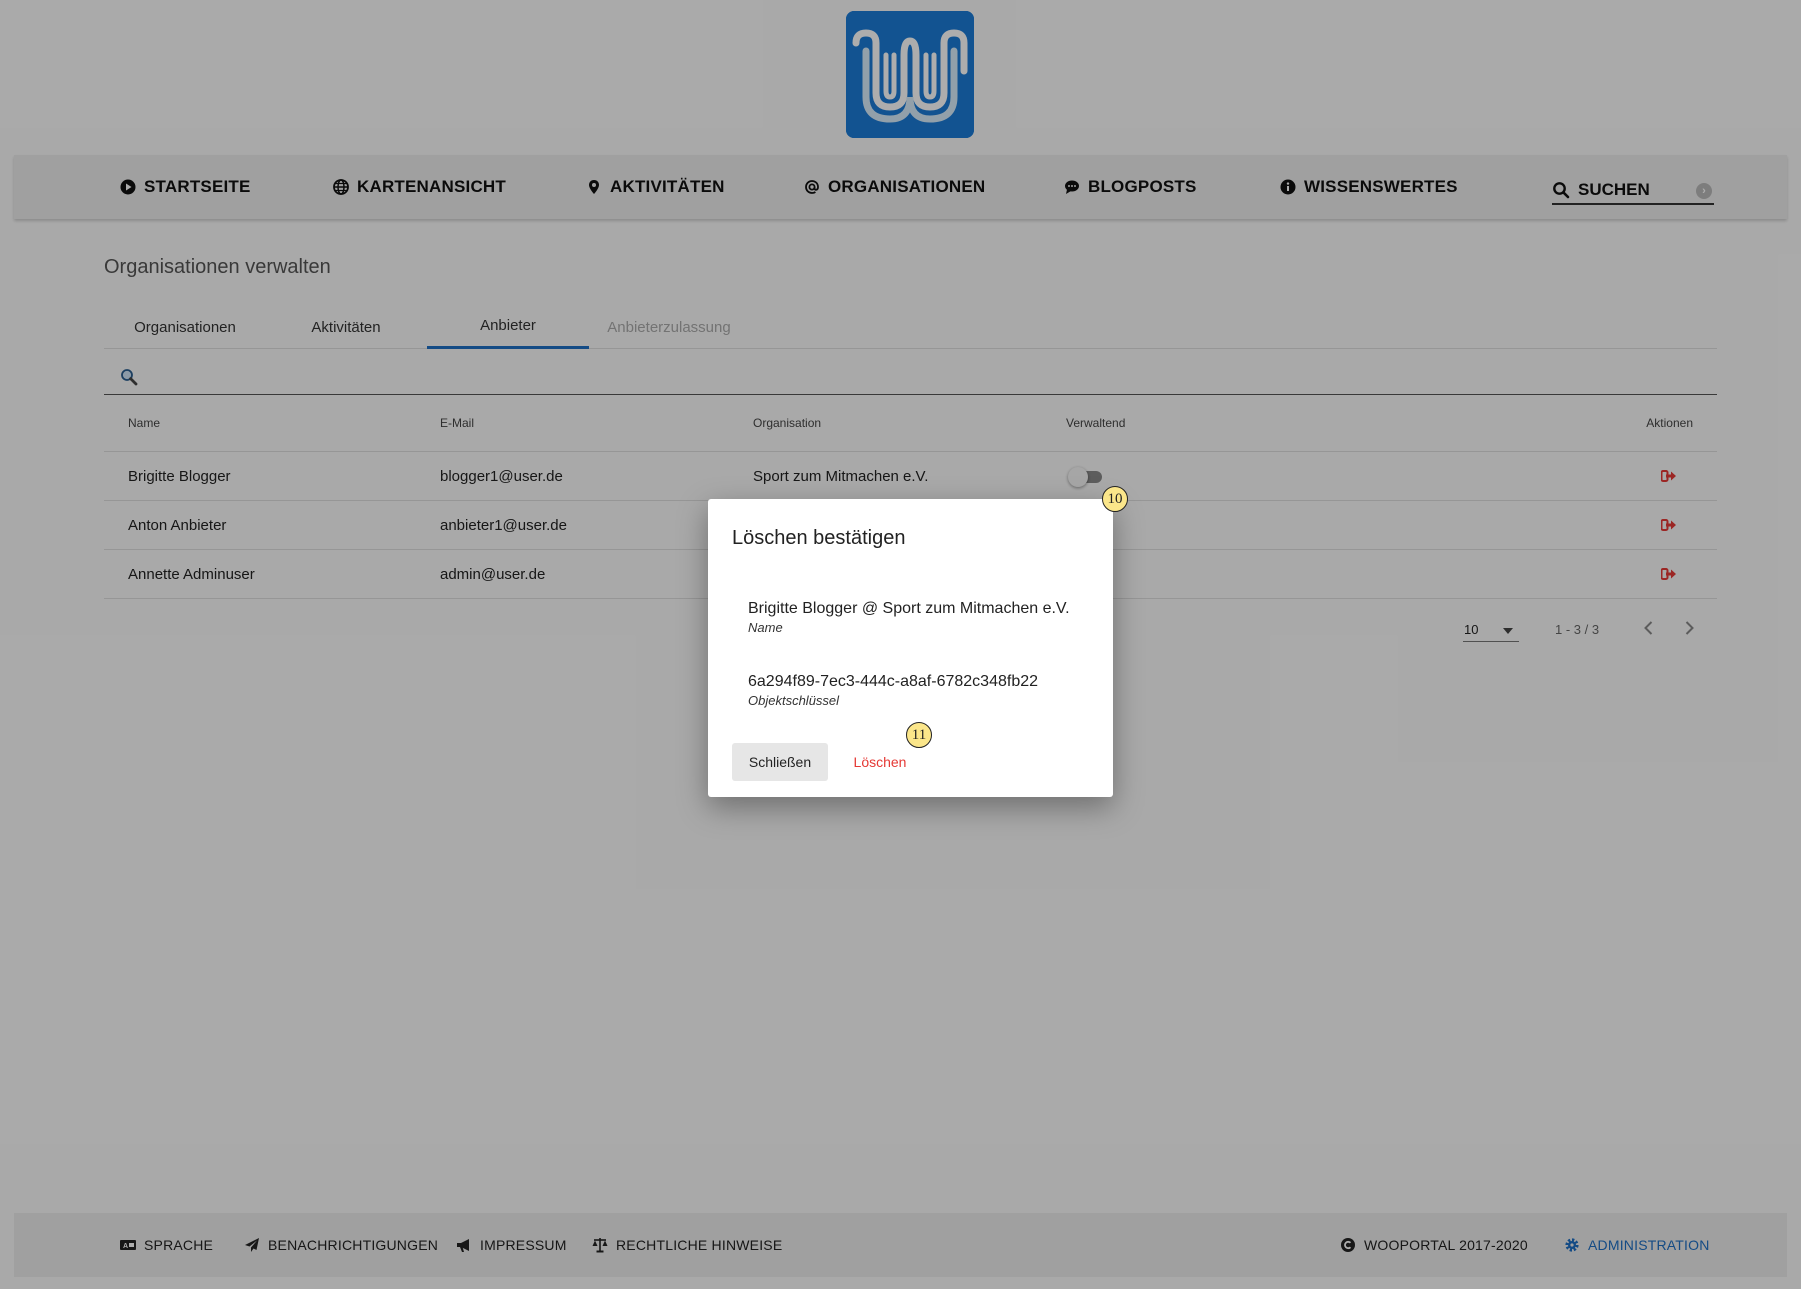  Describe the element at coordinates (819, 538) in the screenshot. I see `dialog-title: Löschen bestätigen` at that location.